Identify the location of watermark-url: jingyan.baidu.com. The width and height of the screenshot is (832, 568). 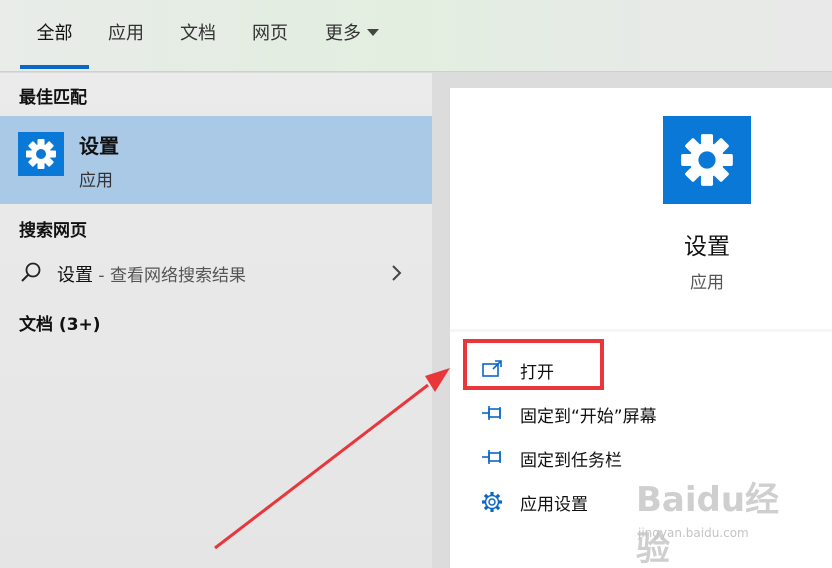
(693, 533).